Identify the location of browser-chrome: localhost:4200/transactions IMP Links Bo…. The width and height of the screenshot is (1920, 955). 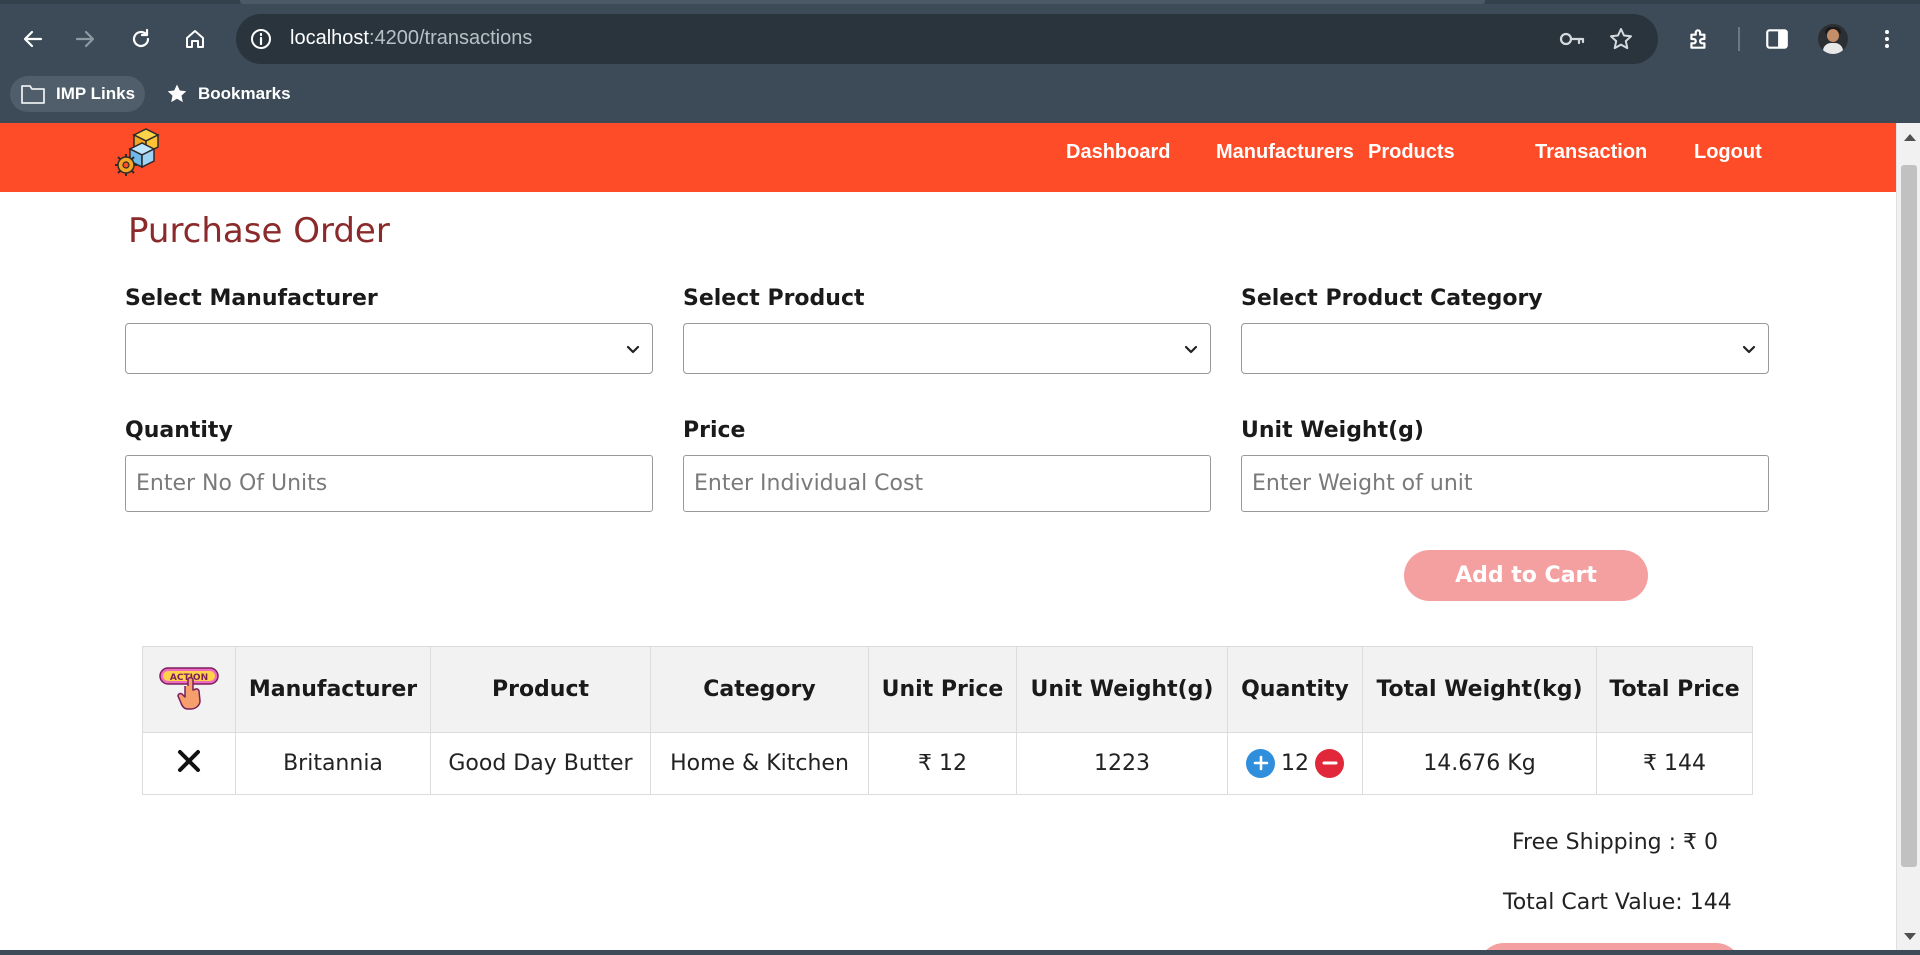
(960, 61).